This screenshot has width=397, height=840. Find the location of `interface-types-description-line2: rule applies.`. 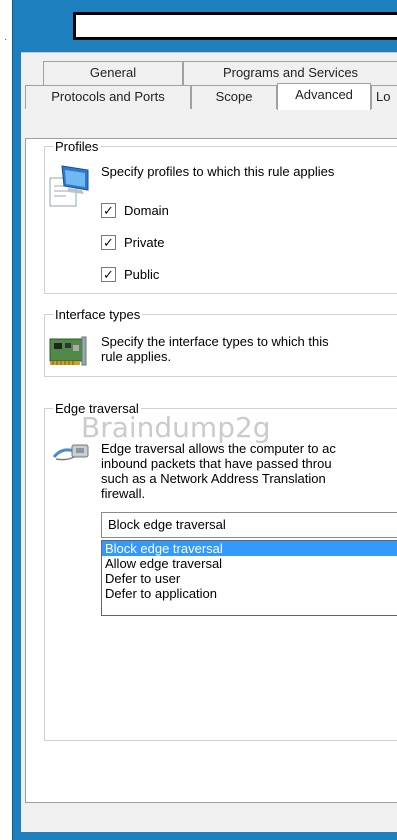

interface-types-description-line2: rule applies. is located at coordinates (136, 356).